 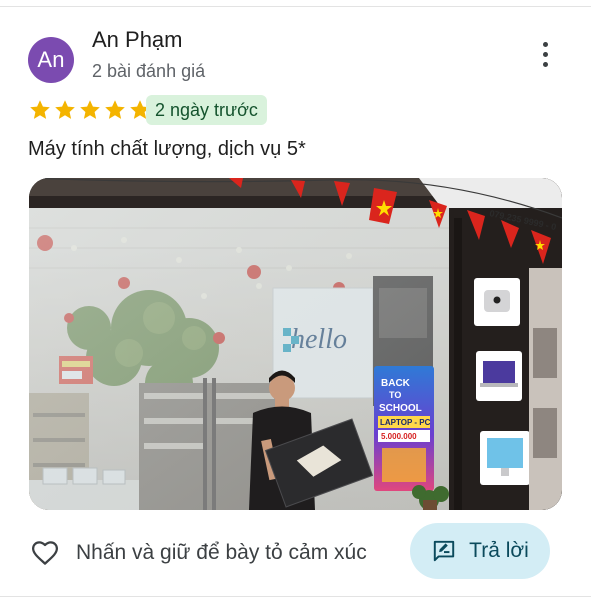 I want to click on react-action: Nhấn và giữ để bày tỏ cảm xúc, so click(x=198, y=553).